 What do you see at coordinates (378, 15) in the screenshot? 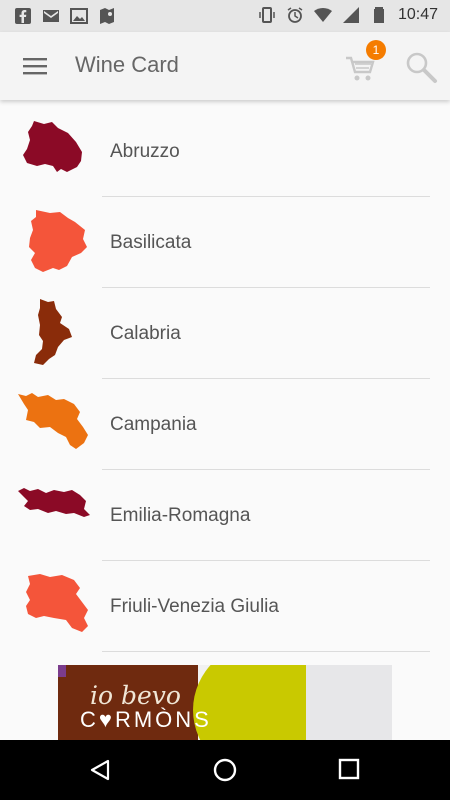
I see `battery-icon` at bounding box center [378, 15].